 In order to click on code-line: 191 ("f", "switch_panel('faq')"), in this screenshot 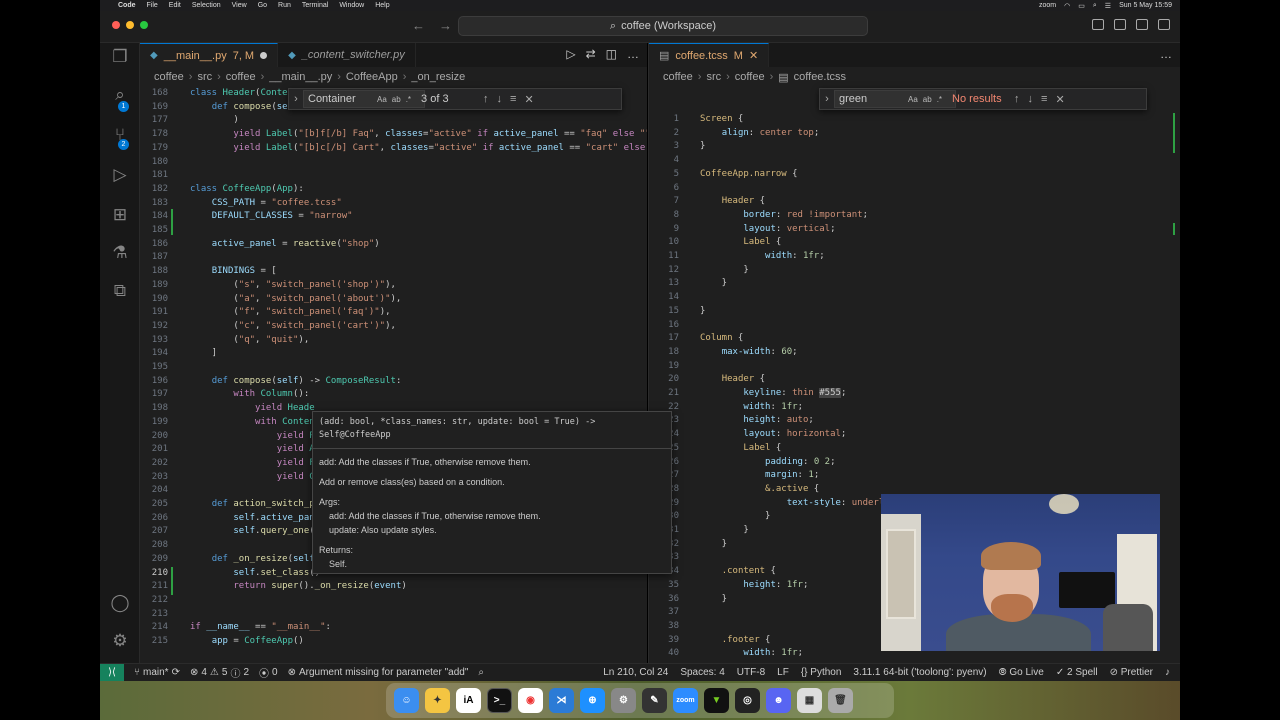, I will do `click(393, 313)`.